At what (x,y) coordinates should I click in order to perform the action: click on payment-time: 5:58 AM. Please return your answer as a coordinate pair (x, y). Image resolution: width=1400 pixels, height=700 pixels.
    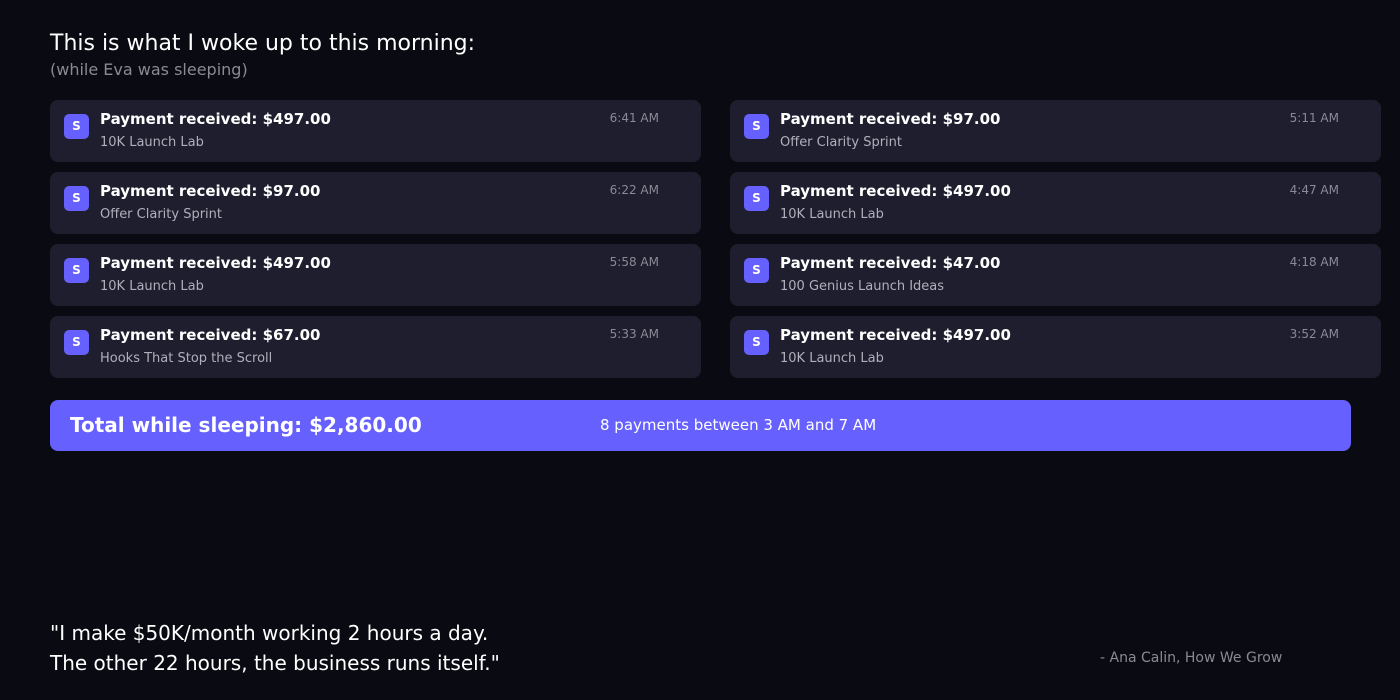
    Looking at the image, I should click on (634, 262).